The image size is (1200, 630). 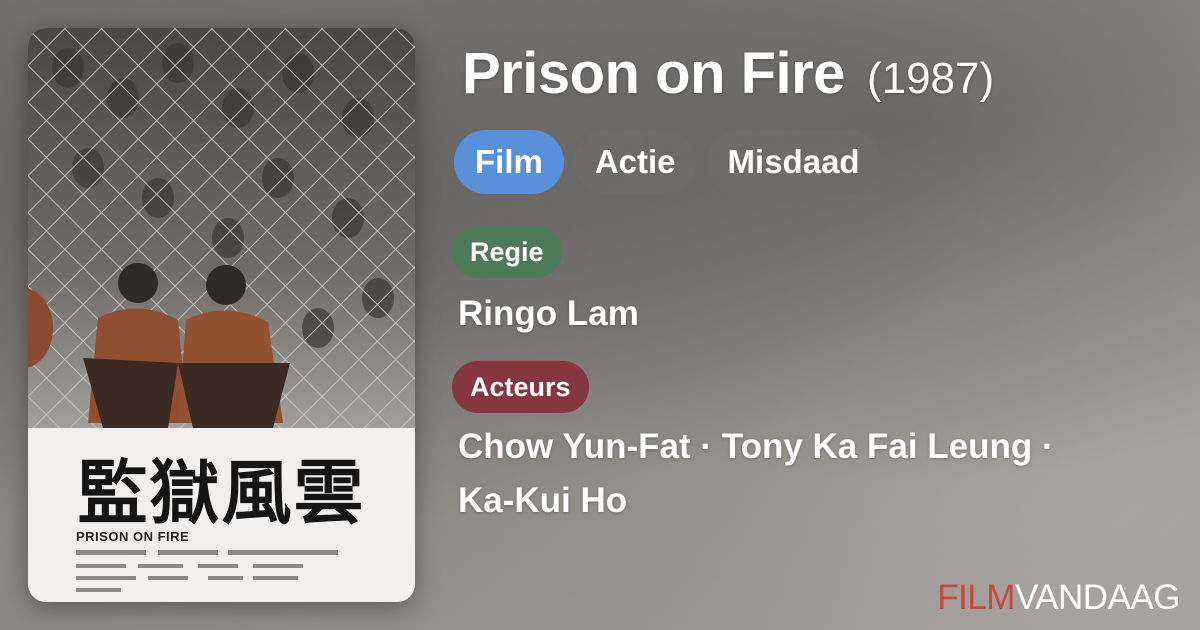 I want to click on poster-english-title: PRISON ON FIRE, so click(x=133, y=536).